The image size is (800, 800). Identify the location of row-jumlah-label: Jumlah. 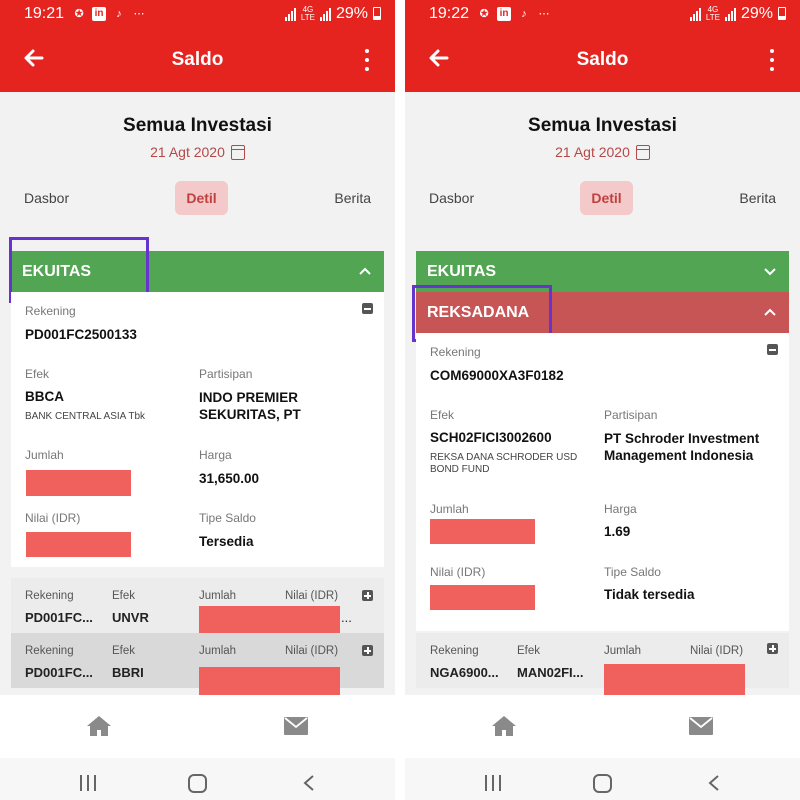
(623, 651).